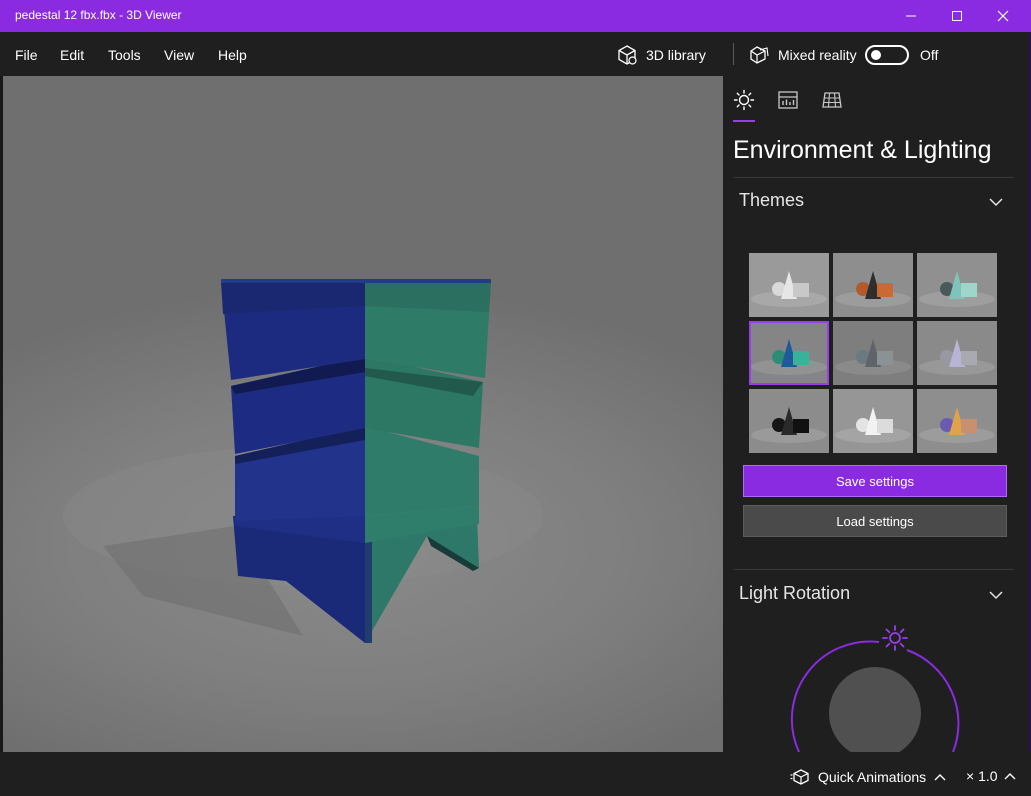  I want to click on toggle-knob, so click(876, 55).